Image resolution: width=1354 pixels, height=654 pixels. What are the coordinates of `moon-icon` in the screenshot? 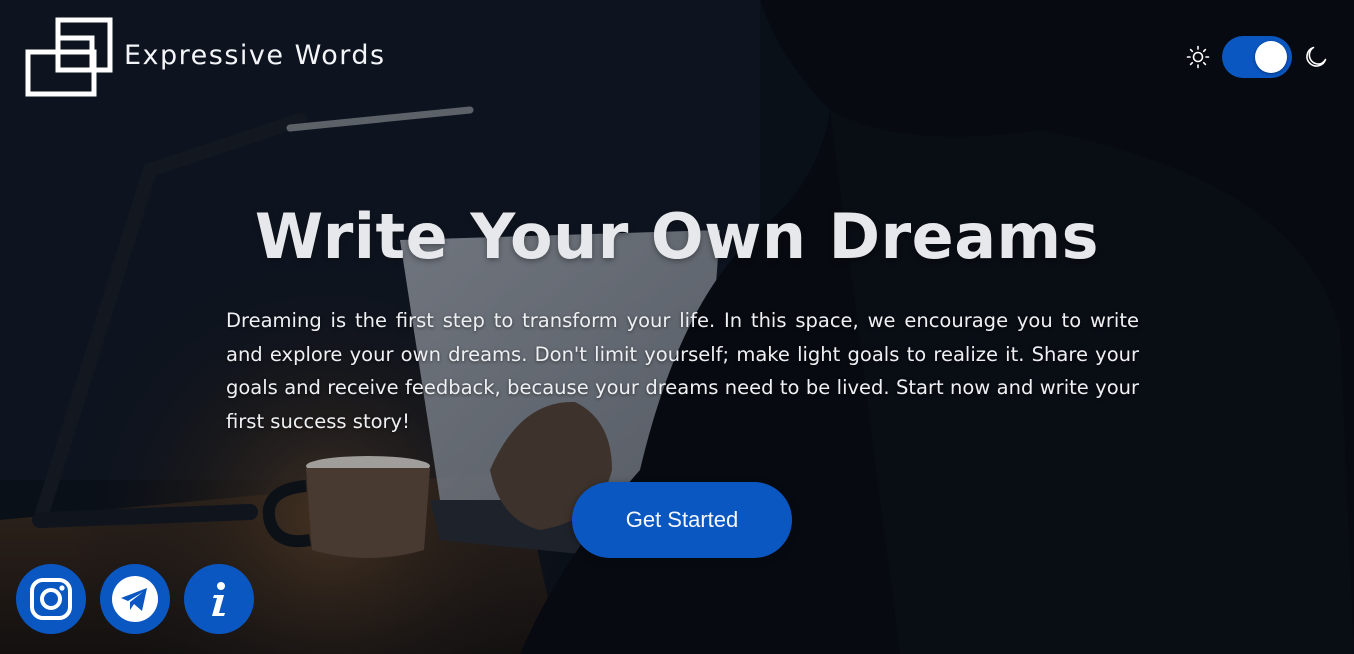 It's located at (1316, 57).